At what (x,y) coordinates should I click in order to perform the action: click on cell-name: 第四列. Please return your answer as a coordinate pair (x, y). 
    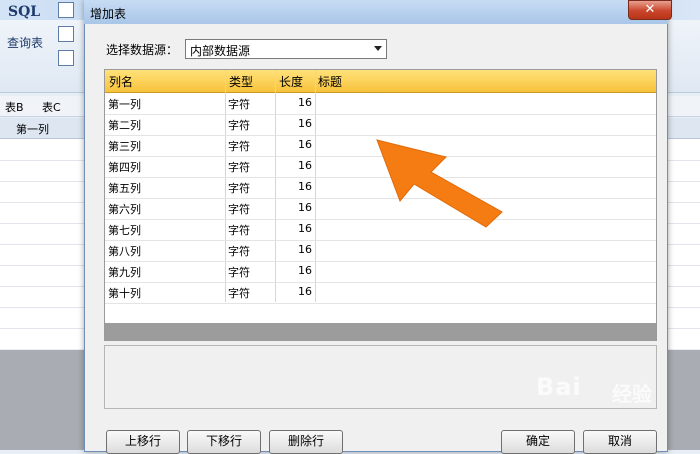
    Looking at the image, I should click on (124, 167).